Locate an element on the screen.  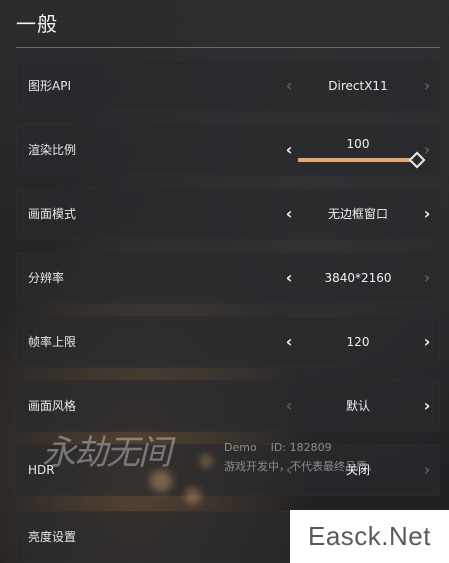
setting-value: 120 is located at coordinates (358, 342).